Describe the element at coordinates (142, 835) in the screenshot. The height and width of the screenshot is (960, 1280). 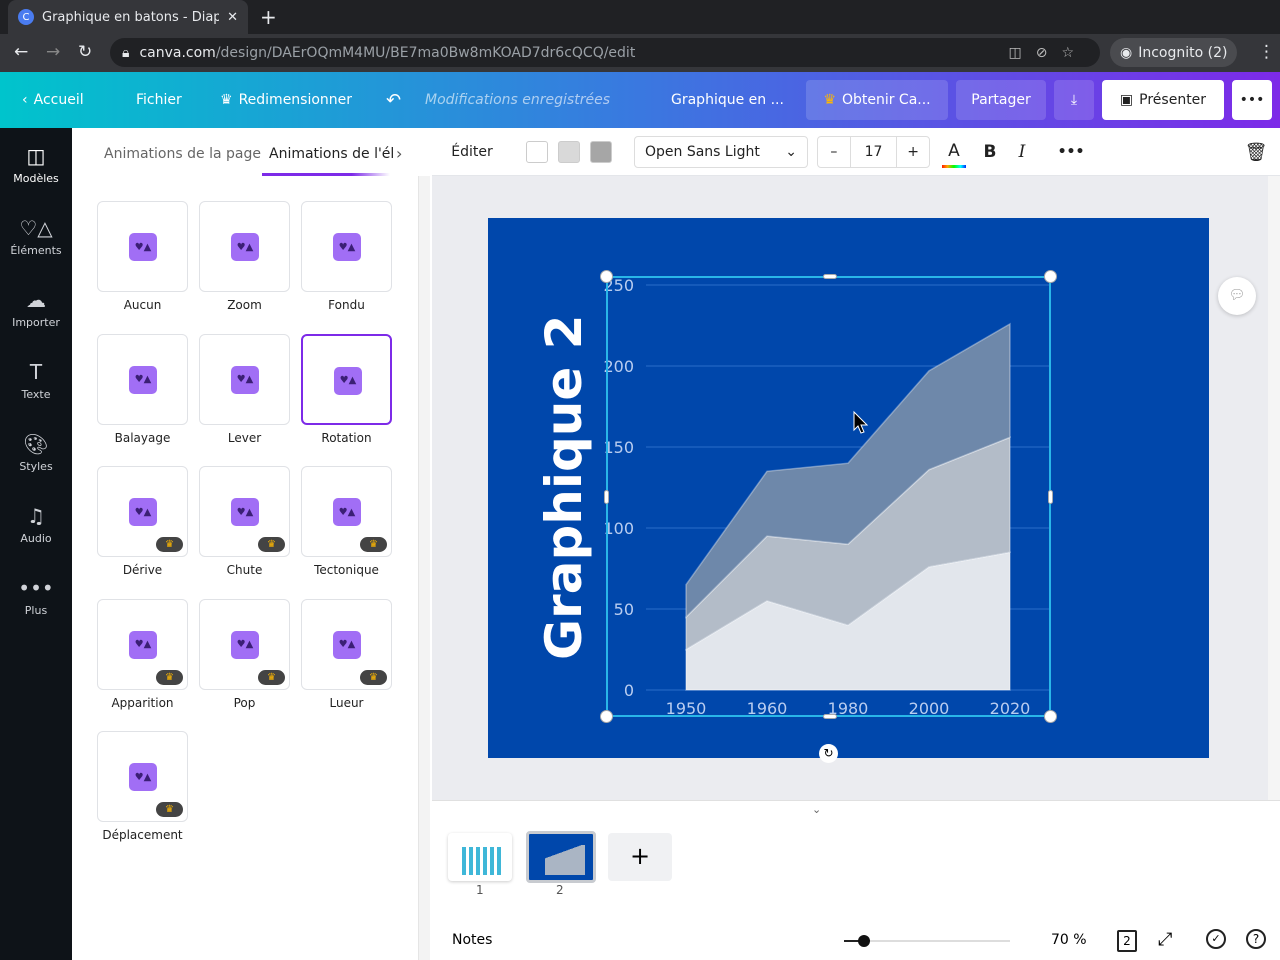
I see `animation-label: Déplacement` at that location.